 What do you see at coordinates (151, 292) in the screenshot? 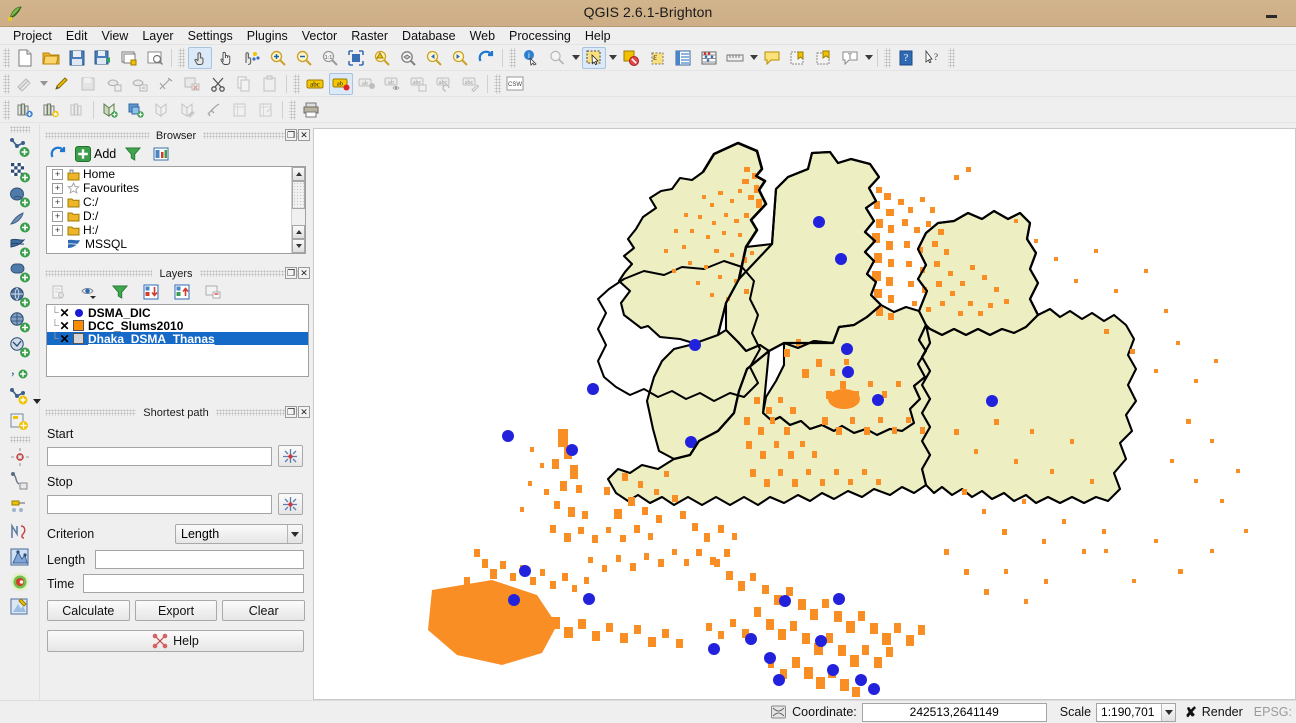
I see `expand-all-icon` at bounding box center [151, 292].